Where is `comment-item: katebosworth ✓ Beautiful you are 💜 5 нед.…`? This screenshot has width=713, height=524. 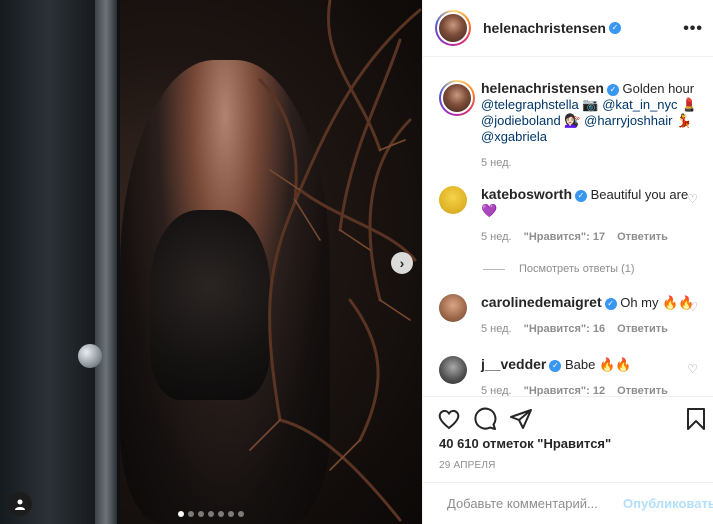
comment-item: katebosworth ✓ Beautiful you are 💜 5 нед.… is located at coordinates (571, 214).